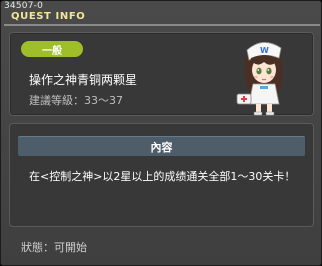 This screenshot has width=322, height=266. What do you see at coordinates (52, 49) in the screenshot?
I see `quest-category-badge: 一般` at bounding box center [52, 49].